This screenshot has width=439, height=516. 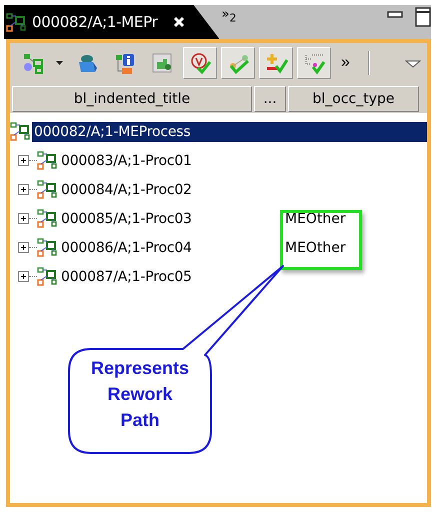 What do you see at coordinates (228, 15) in the screenshot?
I see `overflow-tabs: »$_{2}$` at bounding box center [228, 15].